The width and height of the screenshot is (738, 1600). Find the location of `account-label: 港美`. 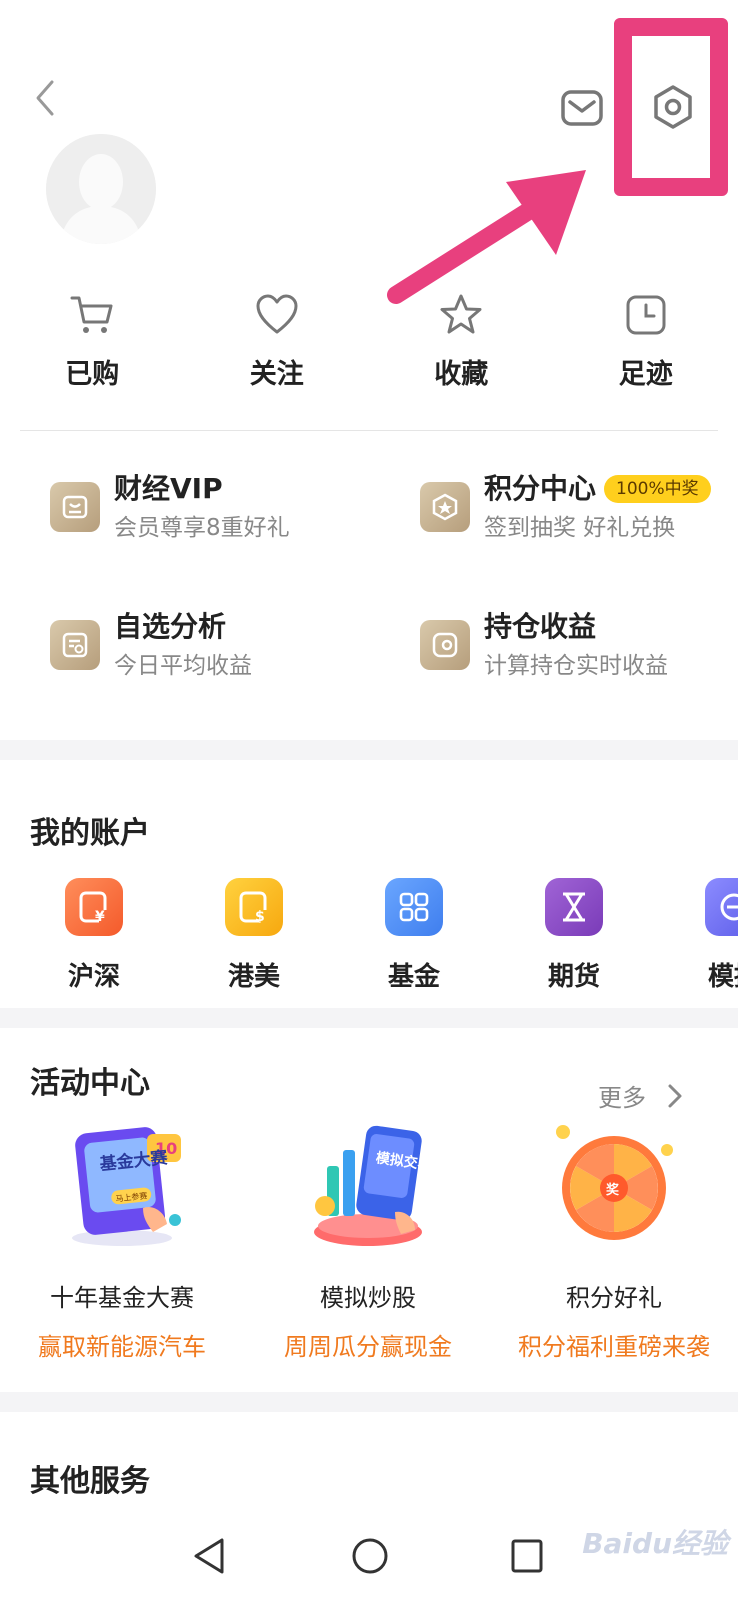

account-label: 港美 is located at coordinates (253, 977).